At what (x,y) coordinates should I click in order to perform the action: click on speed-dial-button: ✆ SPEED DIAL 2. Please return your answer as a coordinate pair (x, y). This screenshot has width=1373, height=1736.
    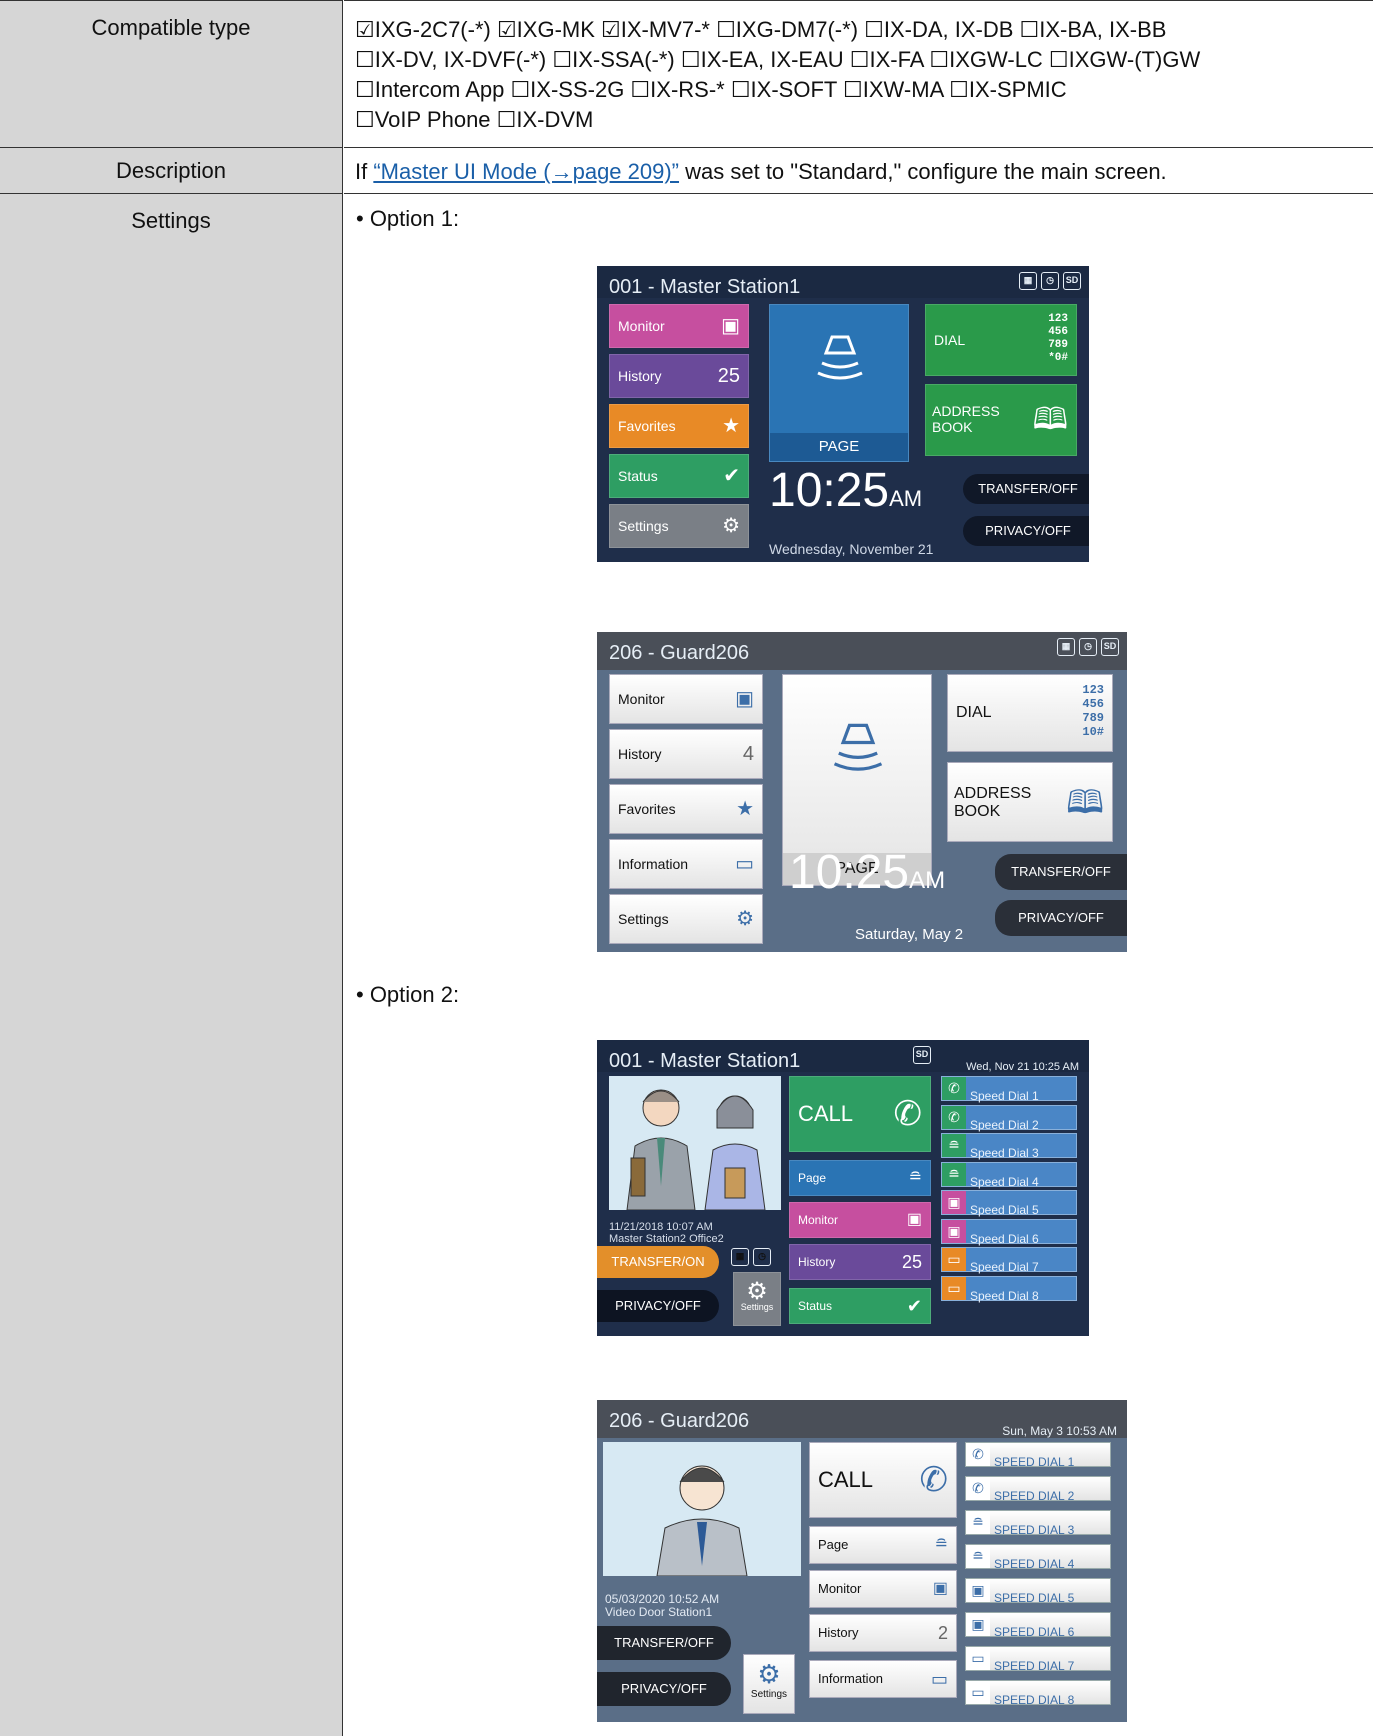
    Looking at the image, I should click on (1038, 1489).